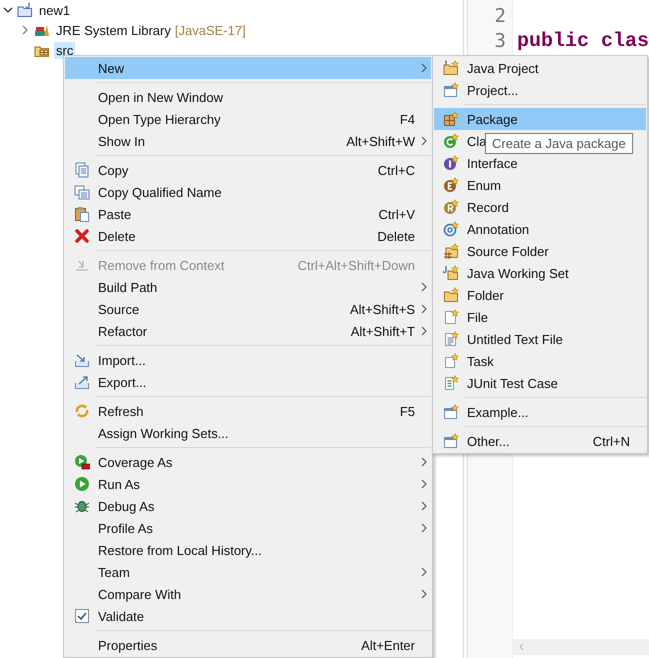 This screenshot has width=649, height=658. What do you see at coordinates (407, 119) in the screenshot?
I see `shortcut-text: F4` at bounding box center [407, 119].